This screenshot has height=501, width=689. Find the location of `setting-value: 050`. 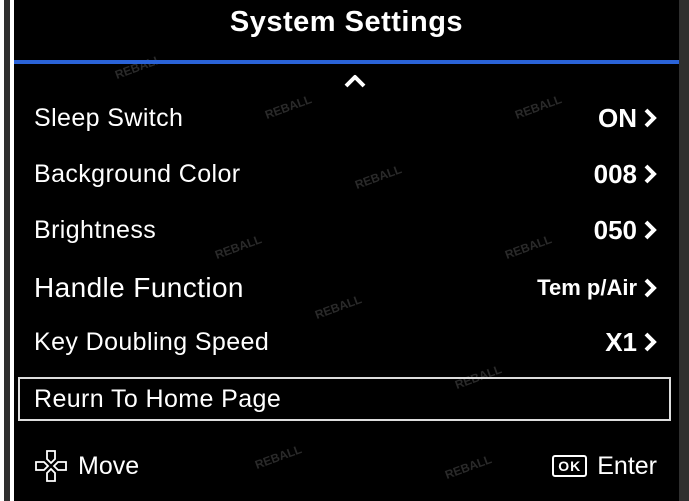

setting-value: 050 is located at coordinates (625, 230).